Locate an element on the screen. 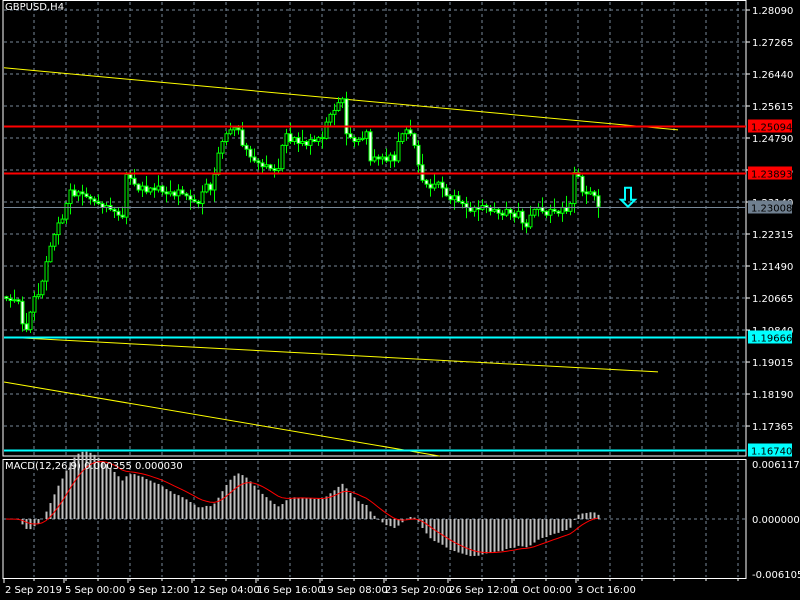 The image size is (800, 600). level-price-label: 1.23008 is located at coordinates (771, 209).